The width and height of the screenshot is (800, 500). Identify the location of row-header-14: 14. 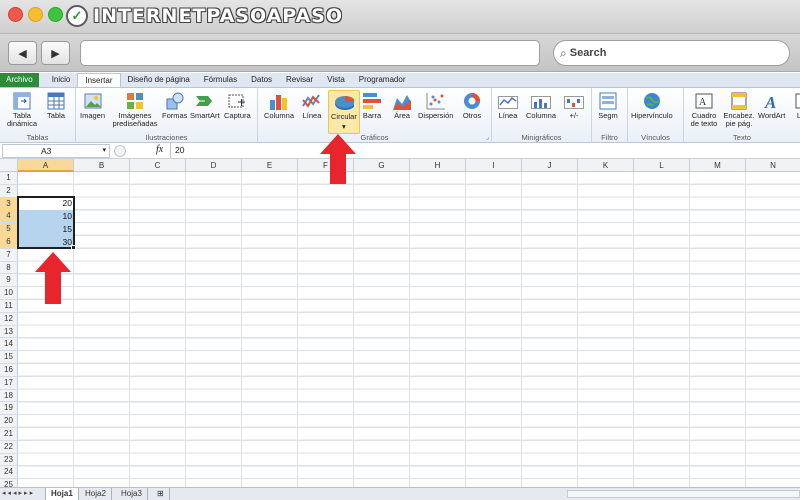
(9, 345).